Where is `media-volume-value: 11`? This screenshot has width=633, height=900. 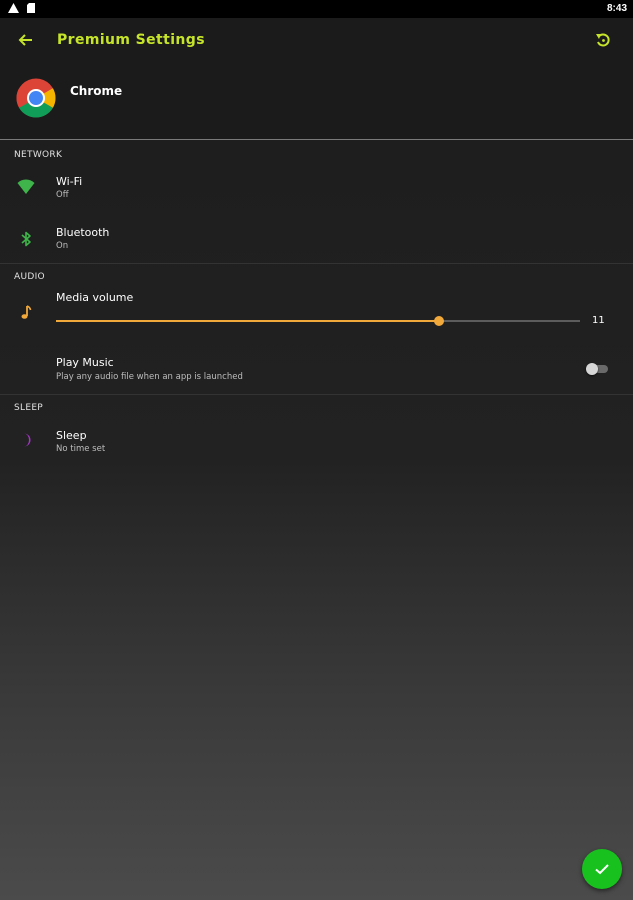
media-volume-value: 11 is located at coordinates (598, 320).